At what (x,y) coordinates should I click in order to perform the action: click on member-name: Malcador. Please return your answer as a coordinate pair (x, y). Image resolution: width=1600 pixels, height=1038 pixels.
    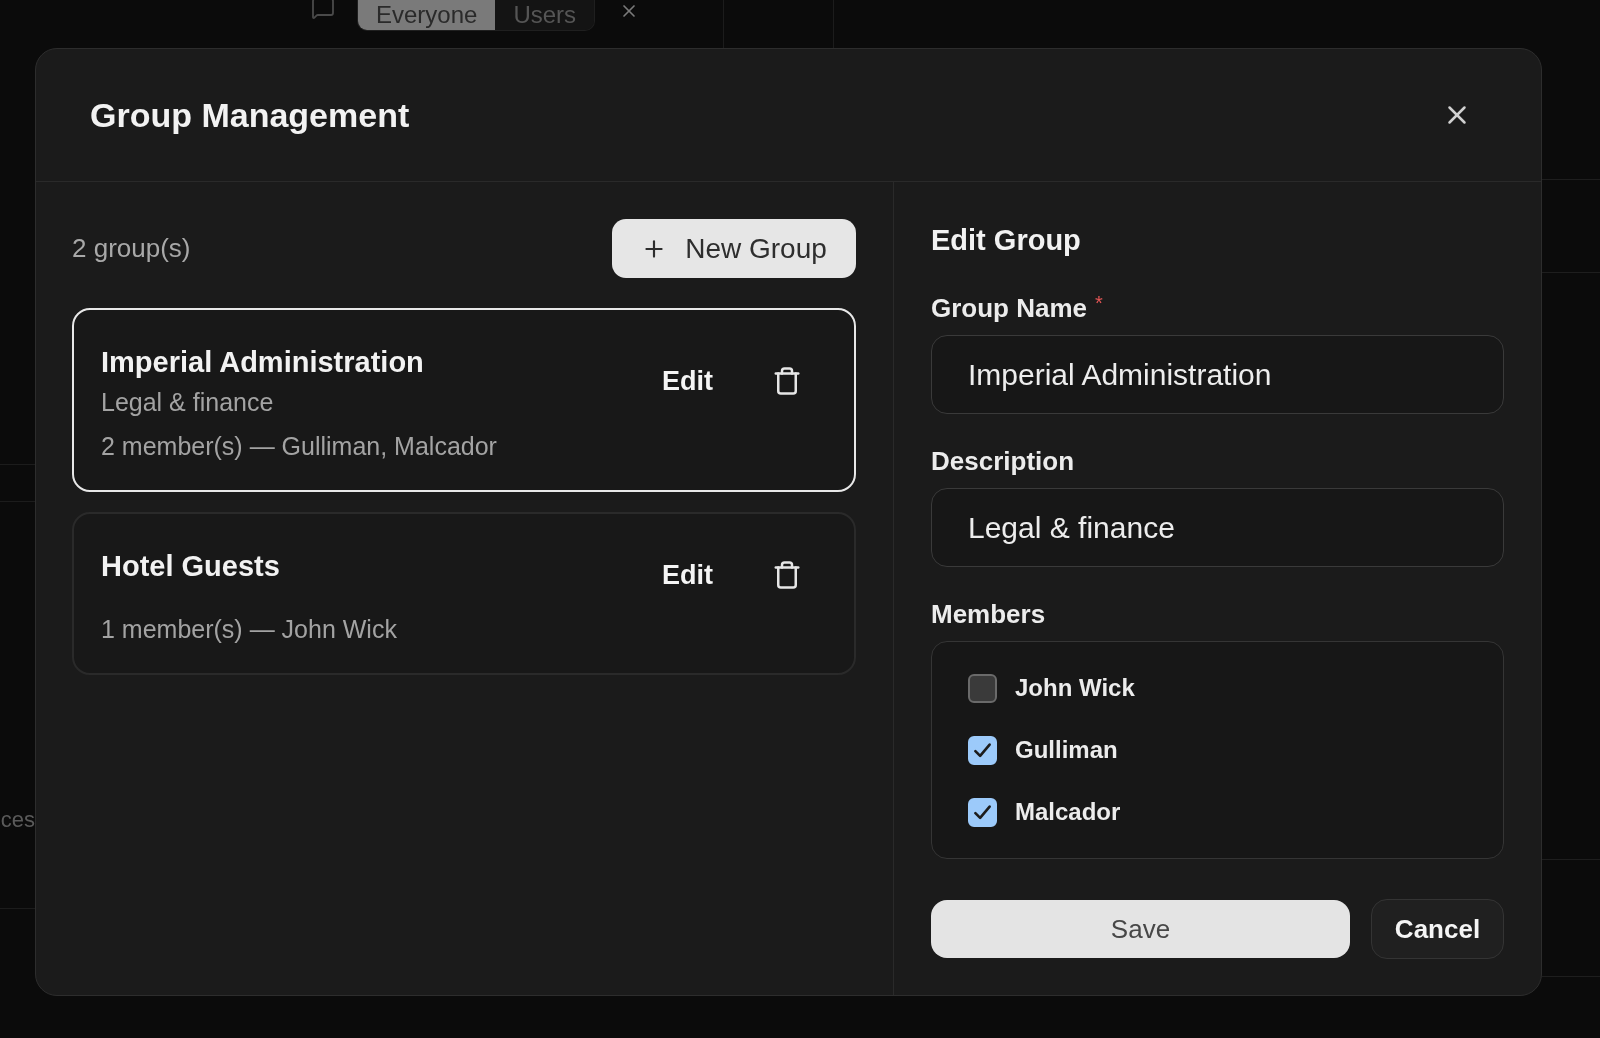
    Looking at the image, I should click on (1068, 812).